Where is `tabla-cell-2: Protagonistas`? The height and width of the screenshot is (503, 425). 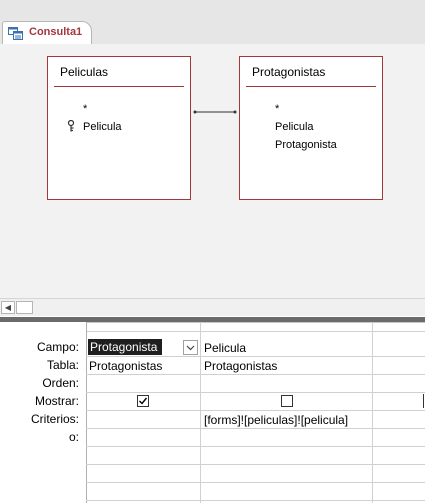 tabla-cell-2: Protagonistas is located at coordinates (240, 366).